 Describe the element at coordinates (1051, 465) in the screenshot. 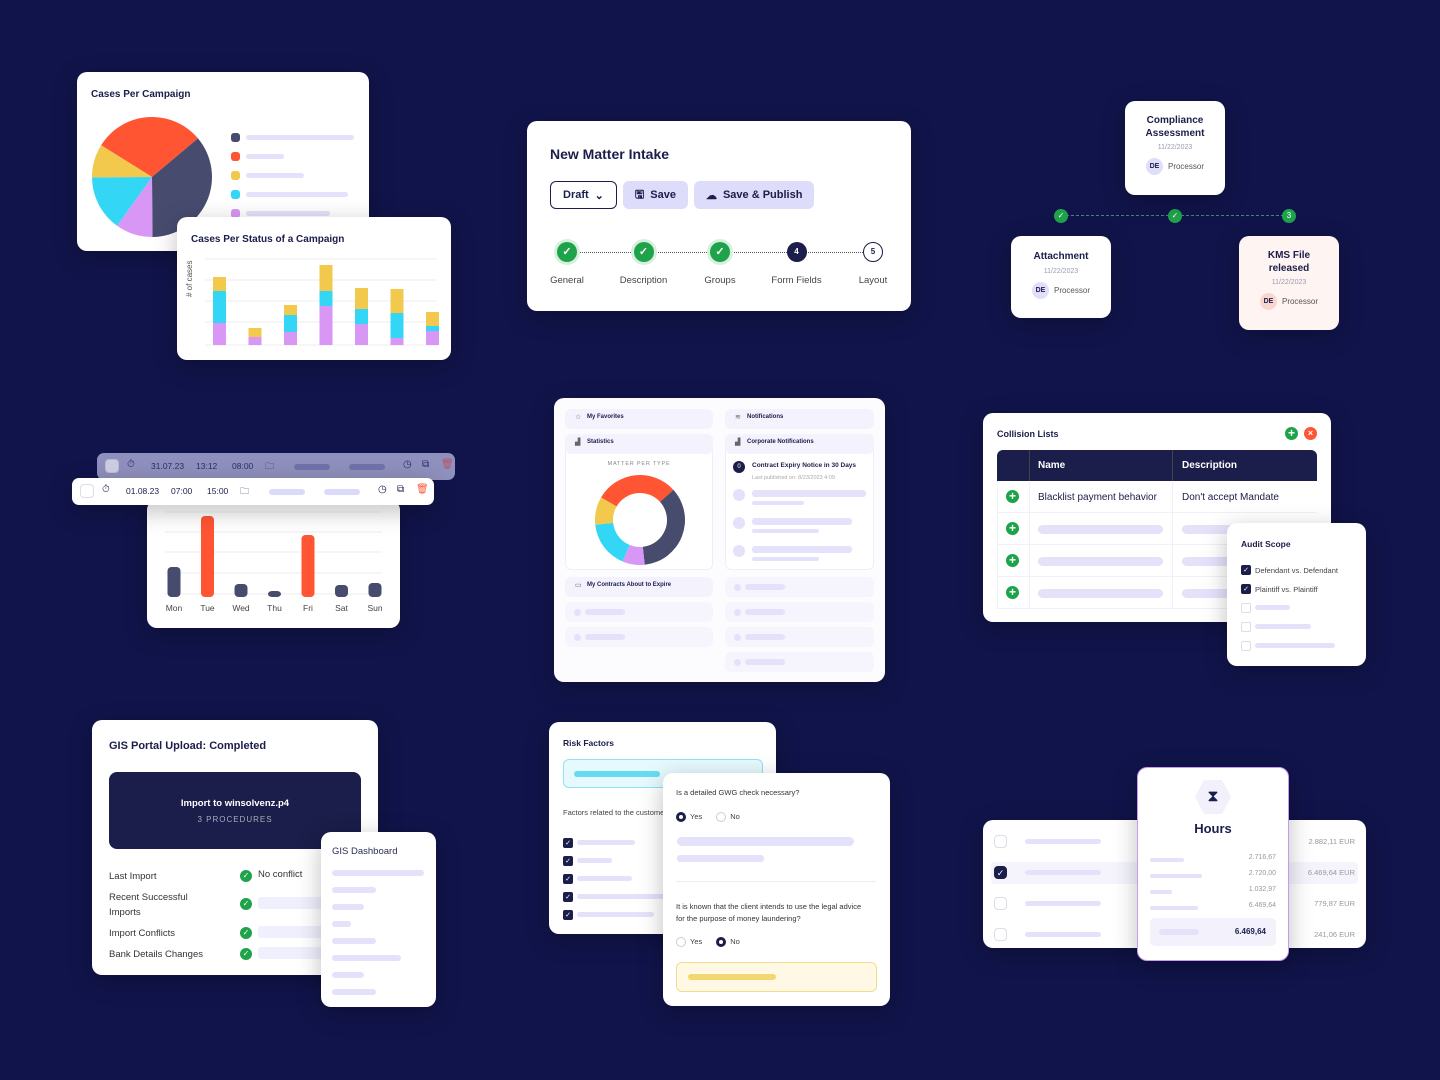

I see `column-header-name: Name` at that location.